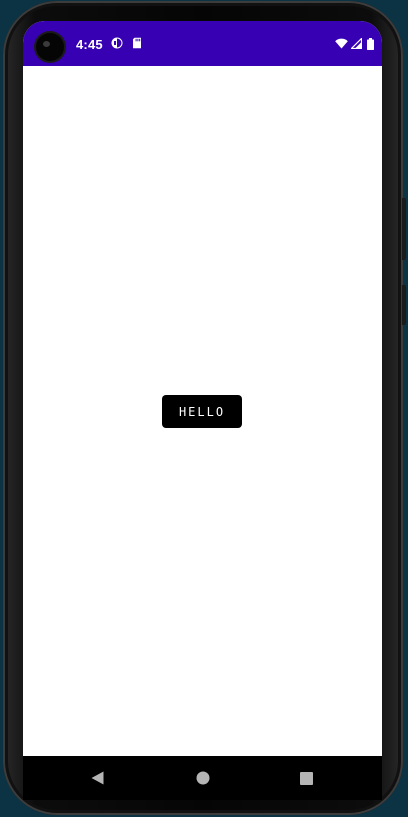 The image size is (408, 817). I want to click on wifi-icon, so click(341, 43).